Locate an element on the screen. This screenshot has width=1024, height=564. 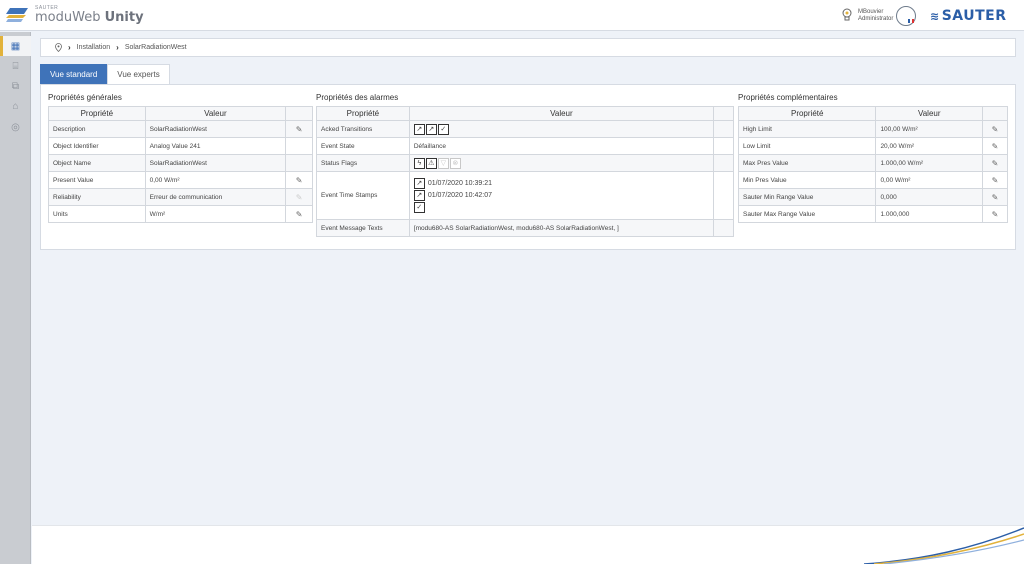
table-row: Sauter Max Range Value 1.000,000 ✎ is located at coordinates (872, 214).